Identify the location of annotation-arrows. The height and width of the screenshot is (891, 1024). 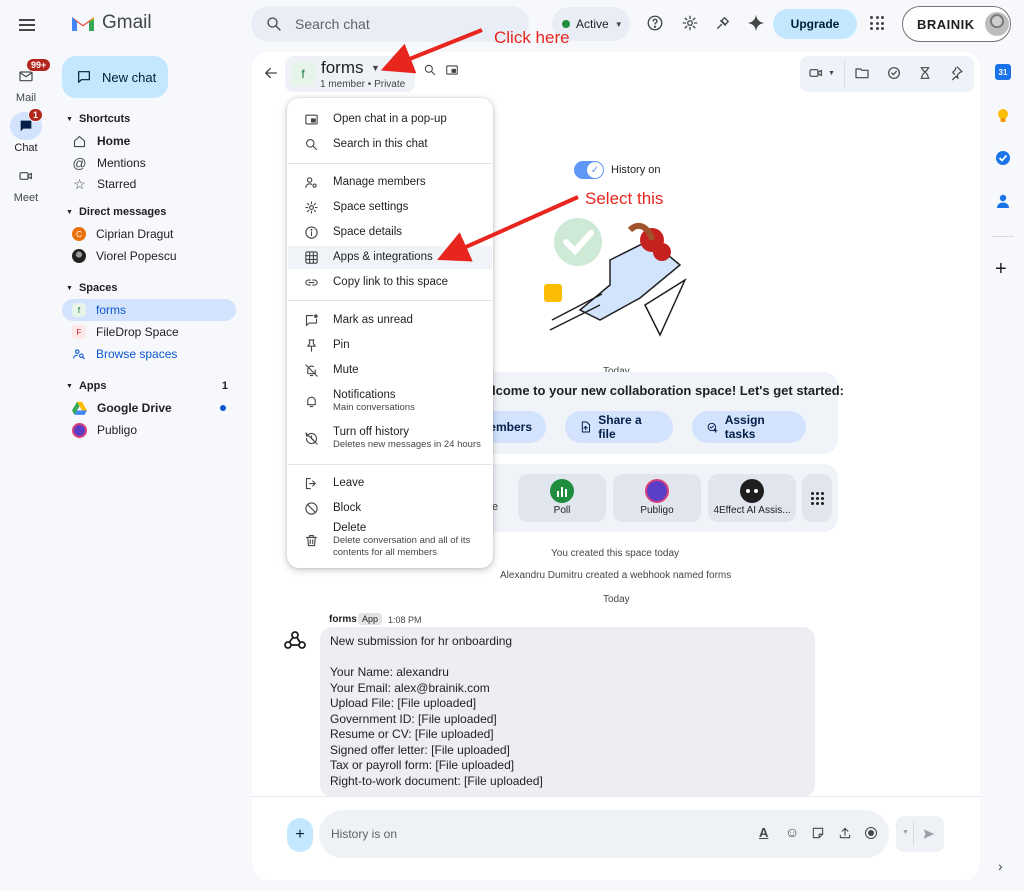
(479, 145).